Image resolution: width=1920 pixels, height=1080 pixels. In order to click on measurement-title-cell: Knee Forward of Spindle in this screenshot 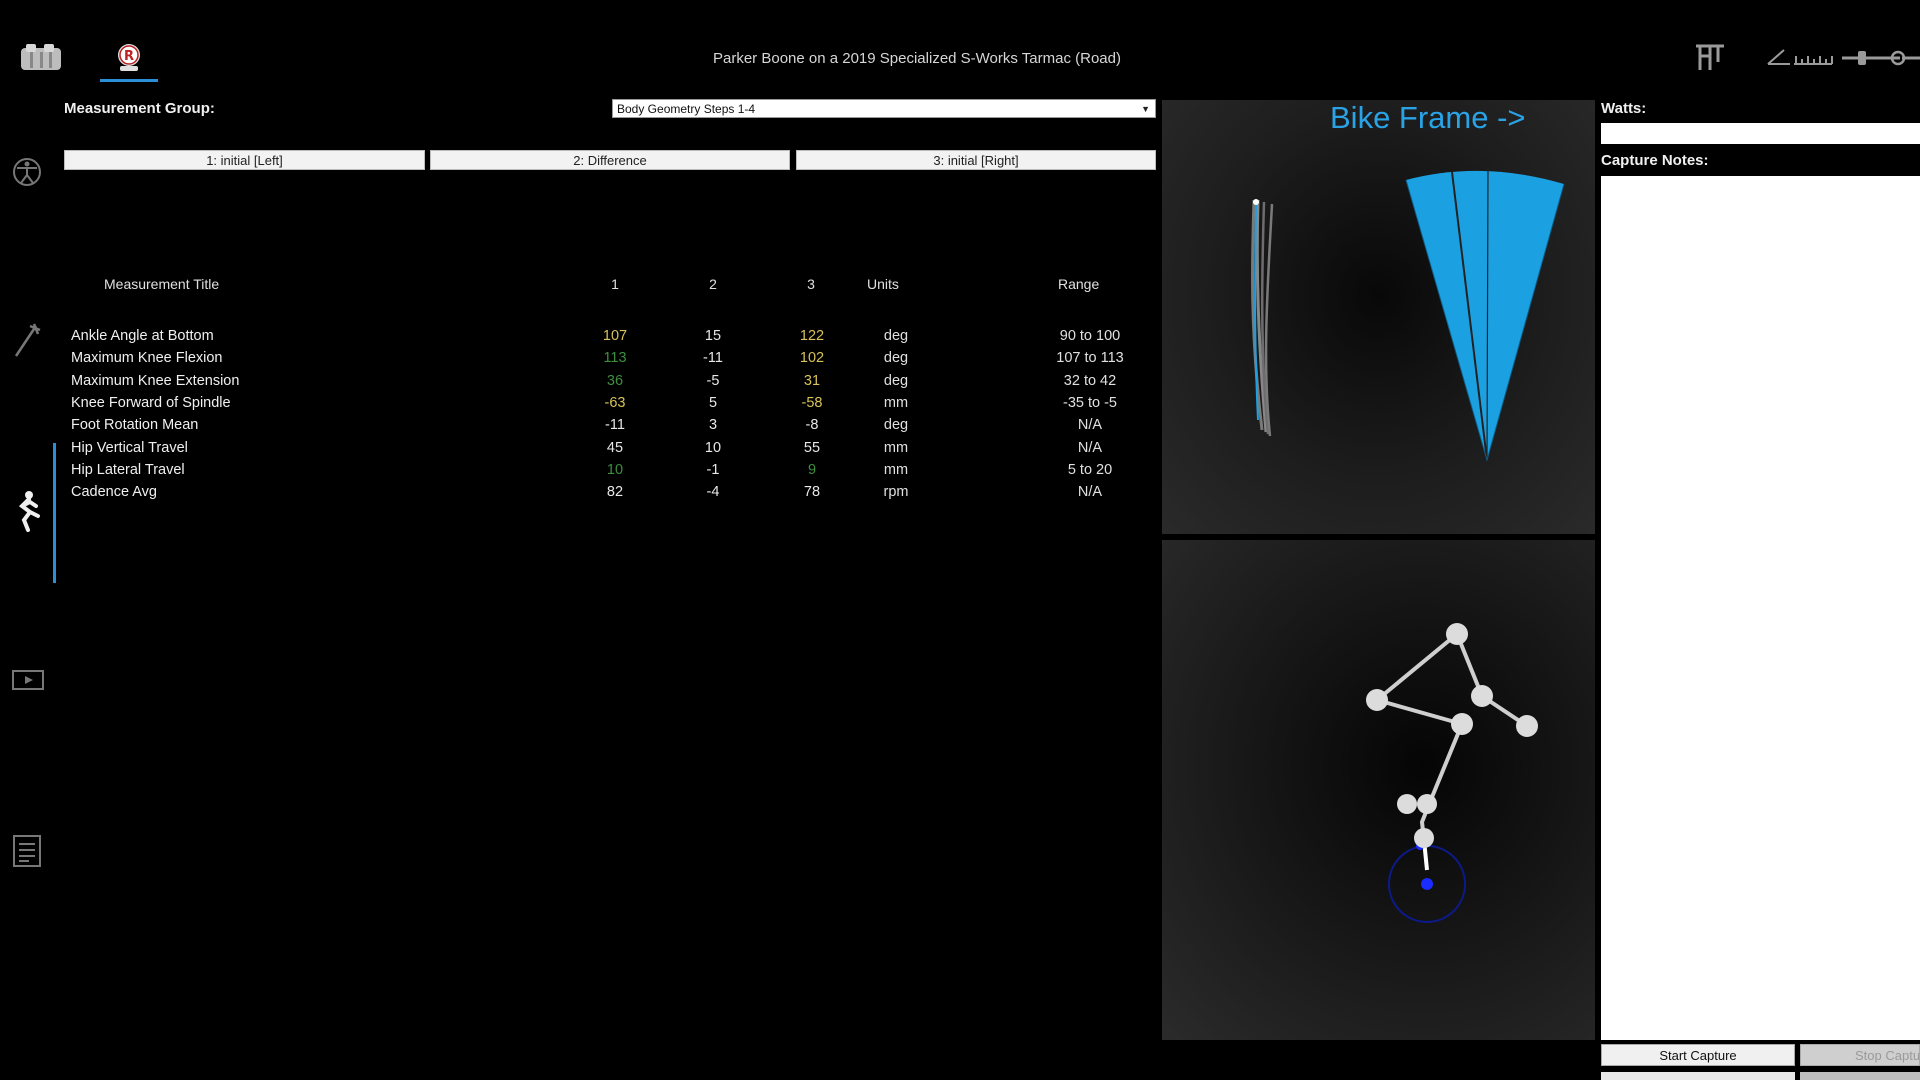, I will do `click(151, 402)`.